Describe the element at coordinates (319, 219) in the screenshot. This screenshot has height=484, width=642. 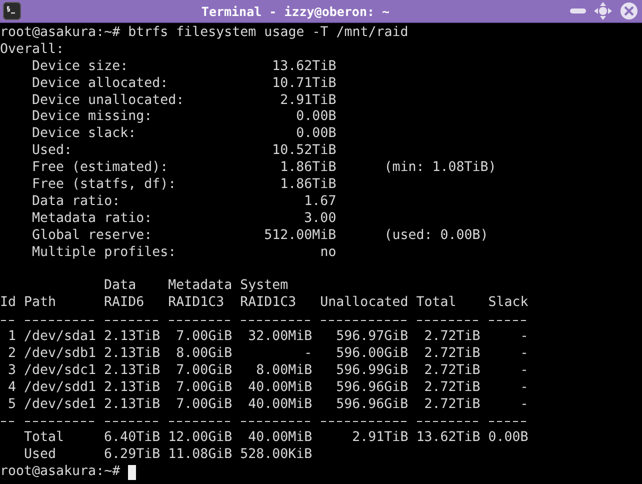
I see `stat-value: 3.00` at that location.